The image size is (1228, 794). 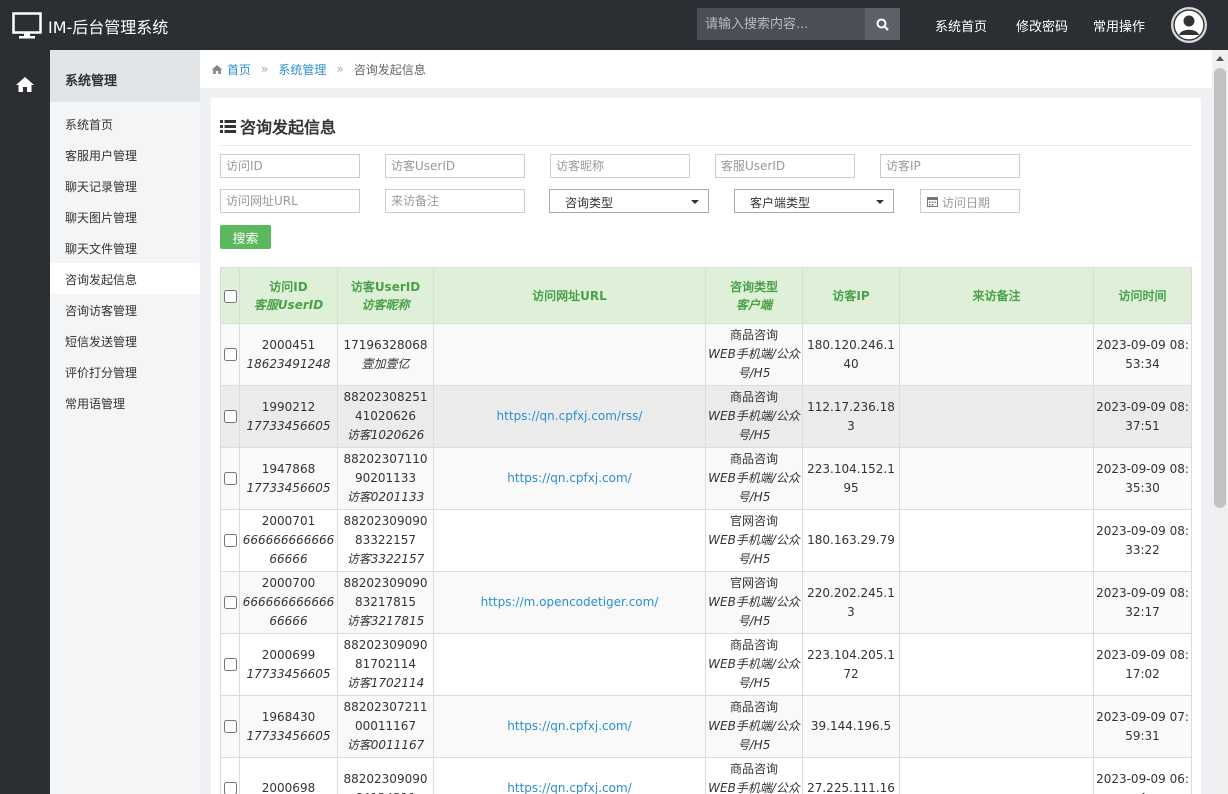 I want to click on app-logo: IM-后台管理系统, so click(x=90, y=26).